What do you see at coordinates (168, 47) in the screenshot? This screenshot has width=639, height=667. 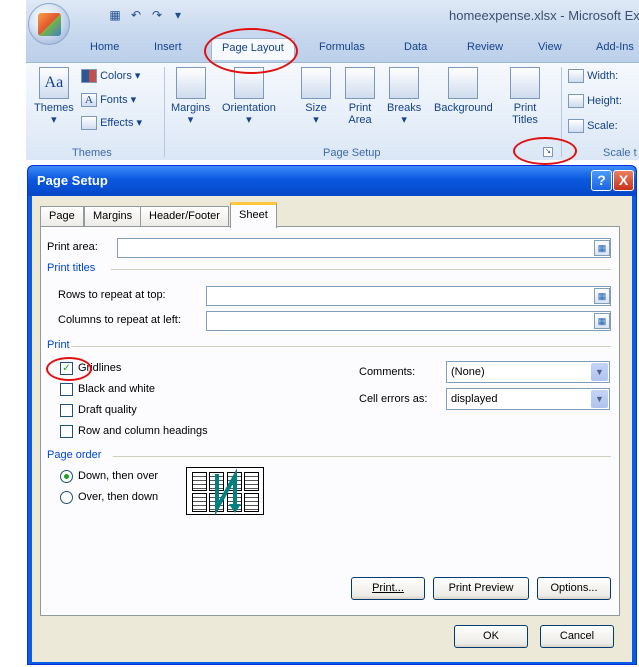 I see `tab-insert: Insert` at bounding box center [168, 47].